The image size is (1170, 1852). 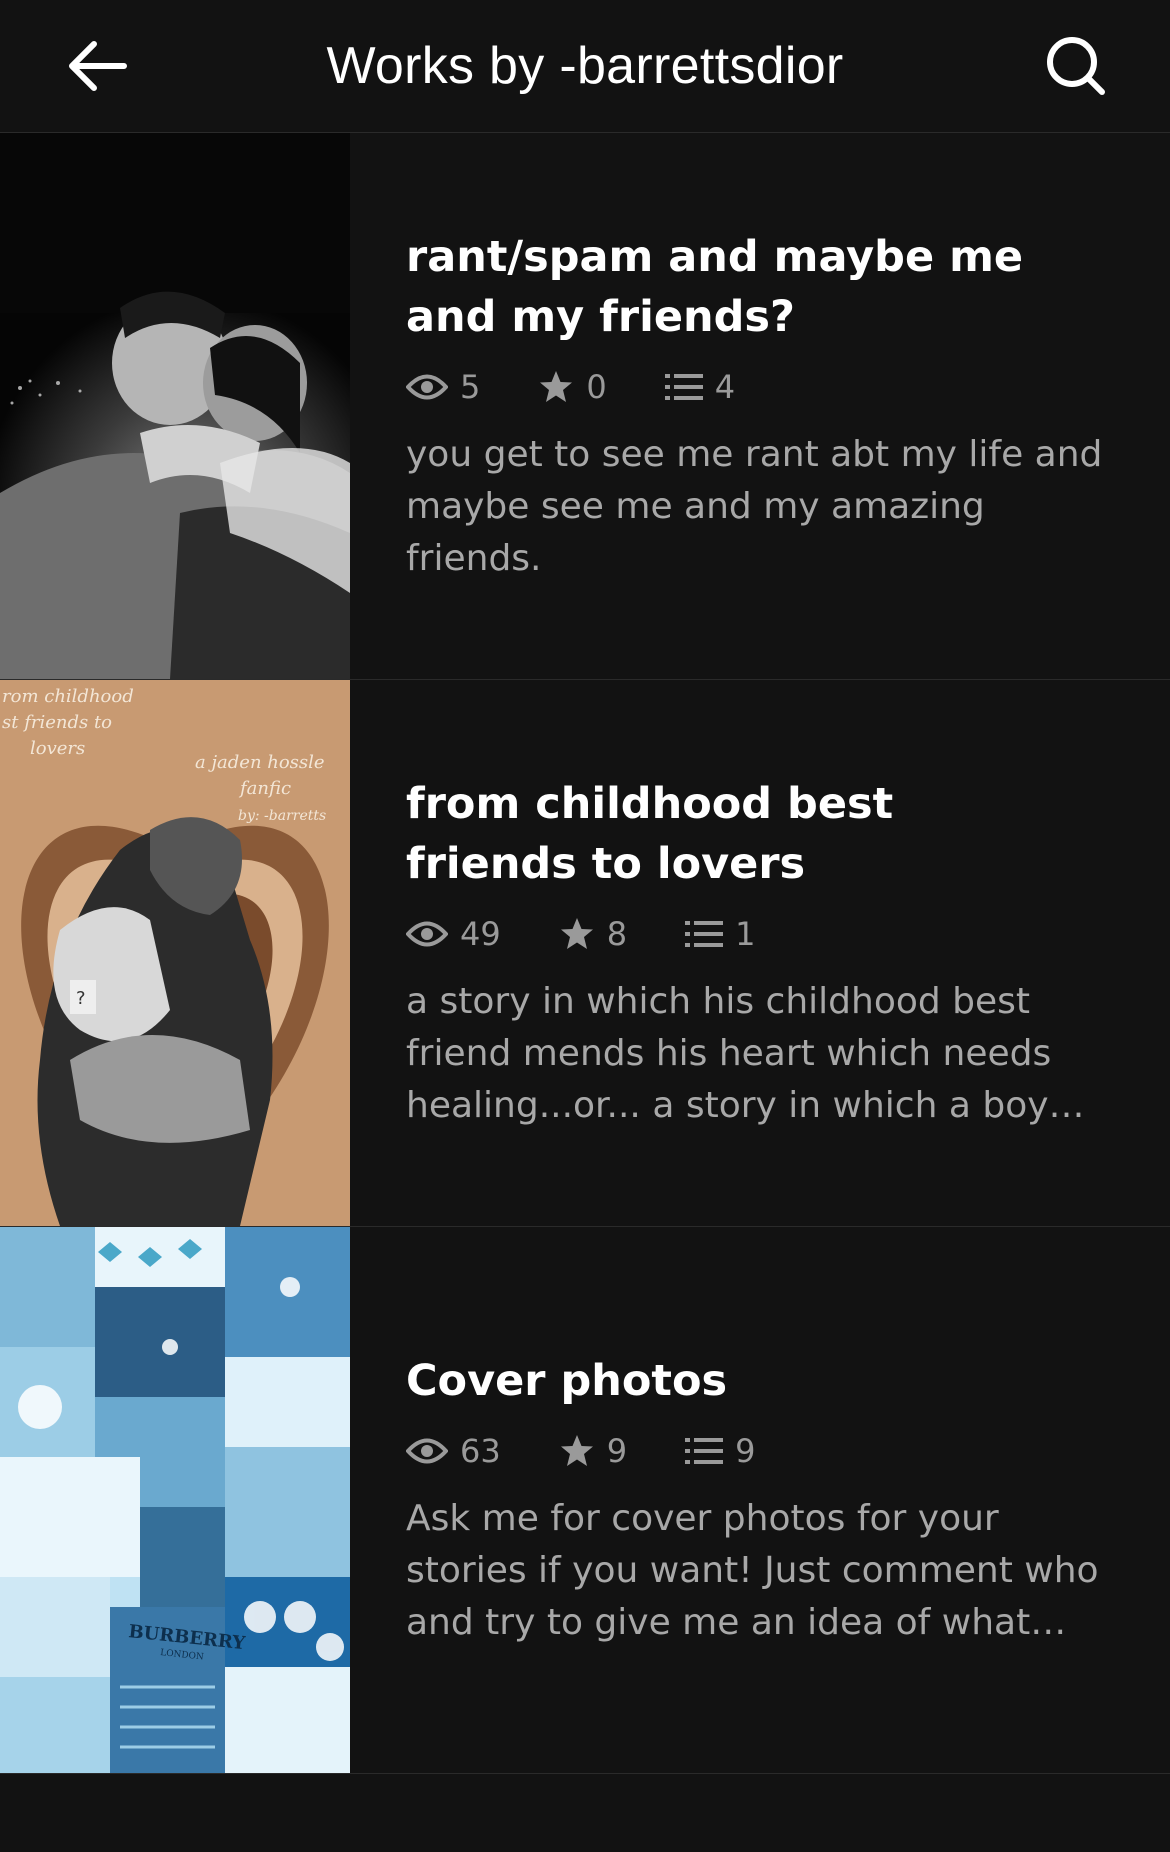 I want to click on search-button, so click(x=1076, y=66).